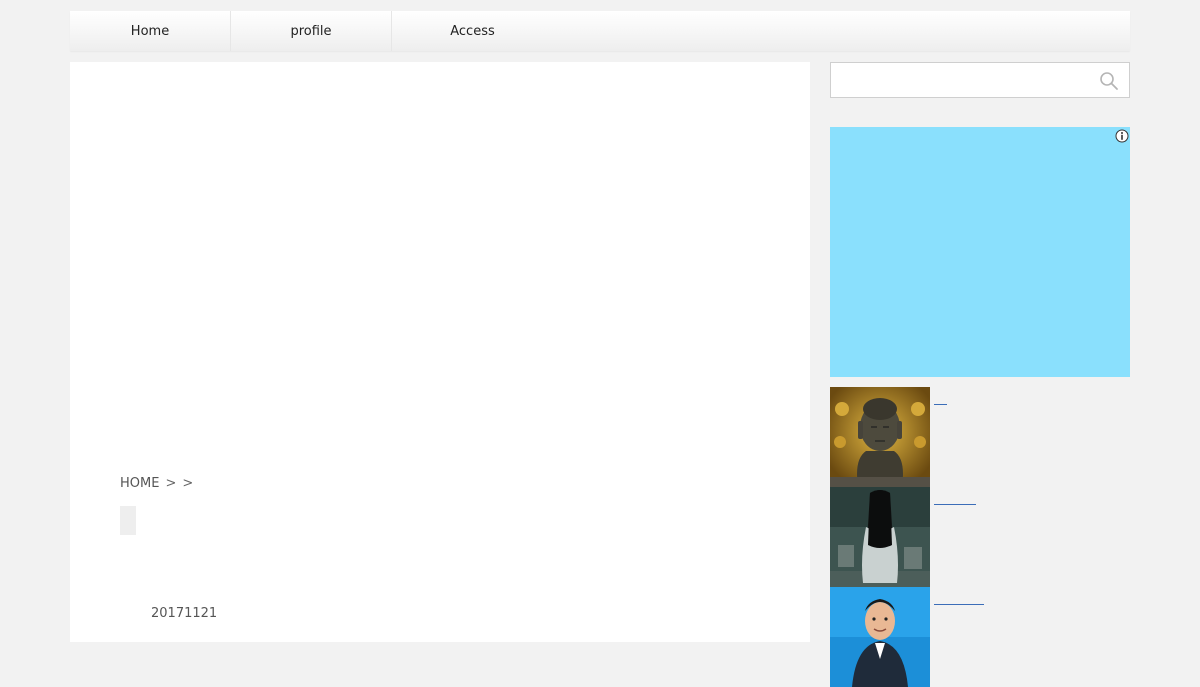  What do you see at coordinates (128, 520) in the screenshot?
I see `category-tag` at bounding box center [128, 520].